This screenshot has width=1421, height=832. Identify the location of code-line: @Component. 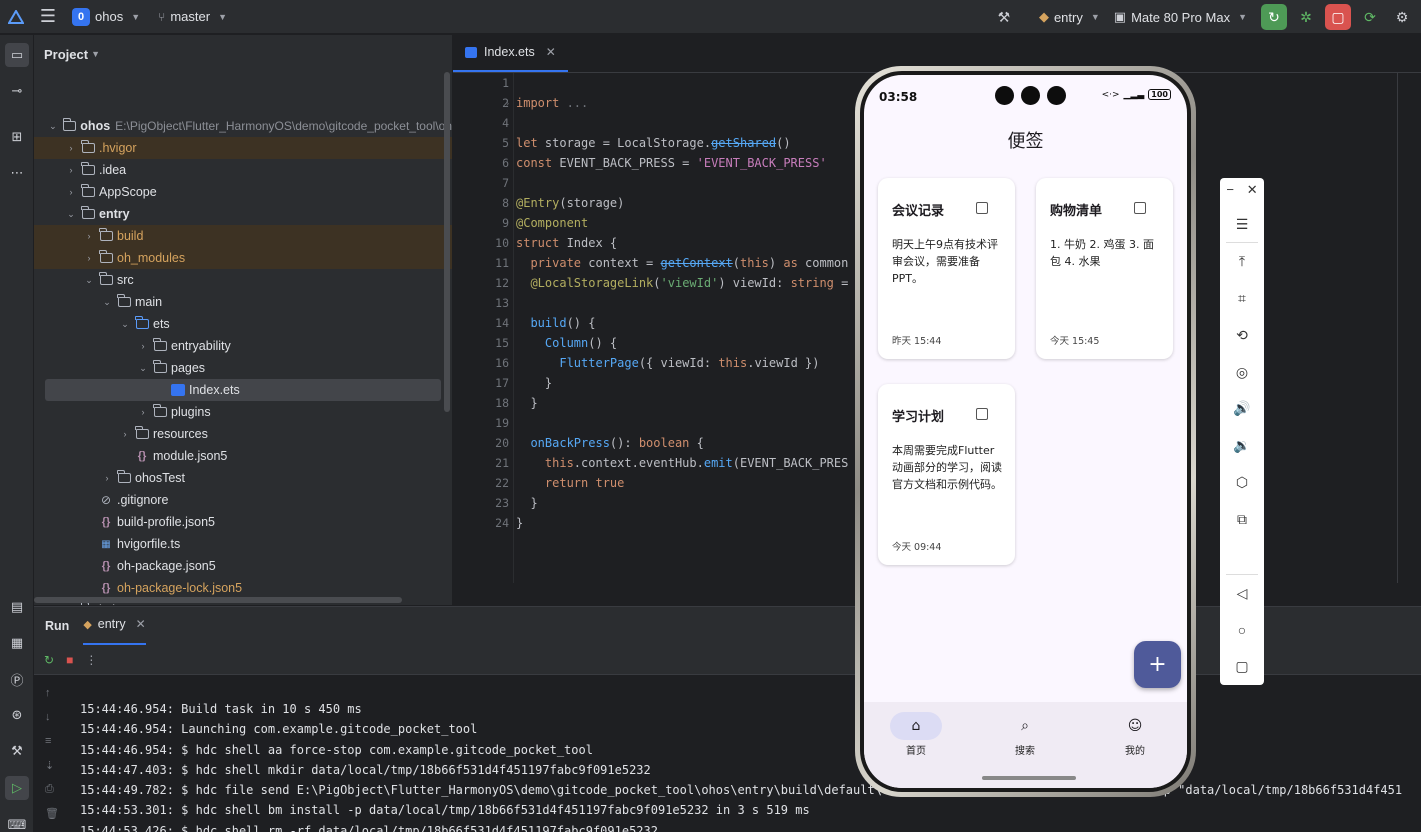
(552, 223).